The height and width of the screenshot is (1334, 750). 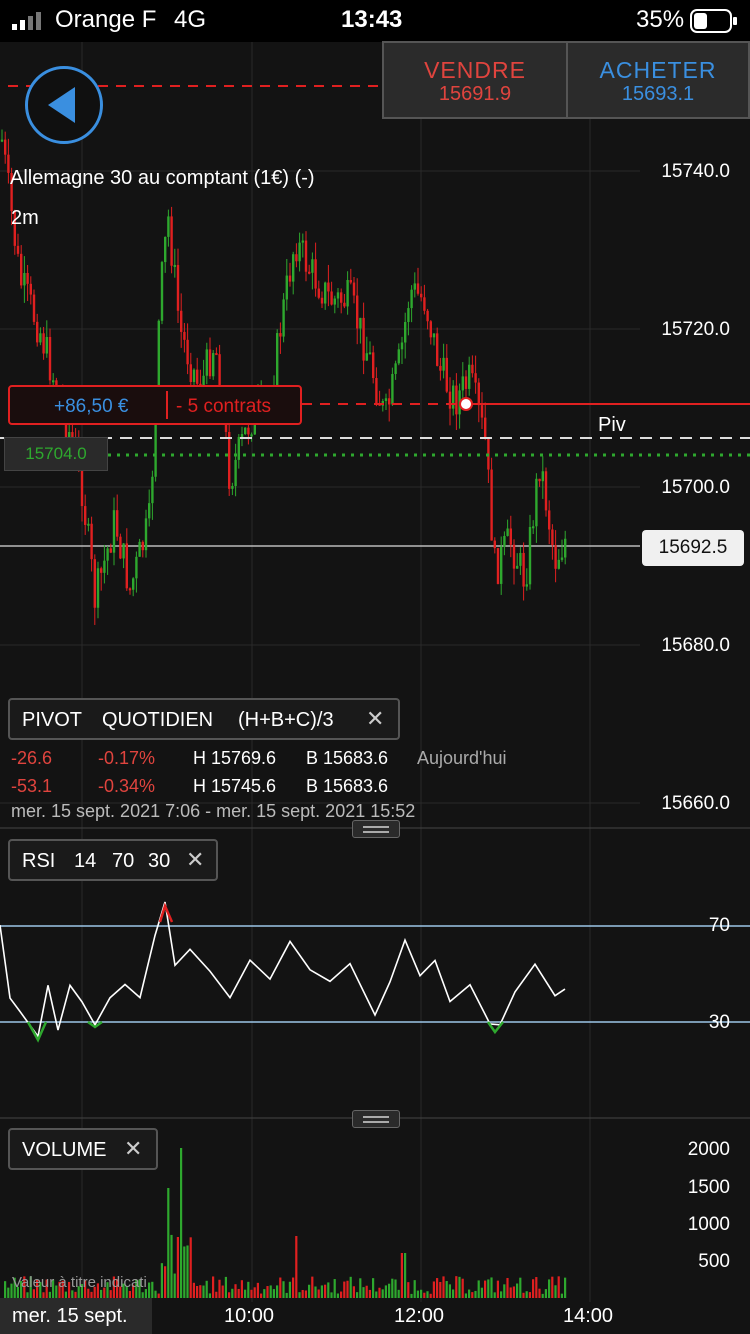 What do you see at coordinates (695, 645) in the screenshot?
I see `price-tick: 15680.0` at bounding box center [695, 645].